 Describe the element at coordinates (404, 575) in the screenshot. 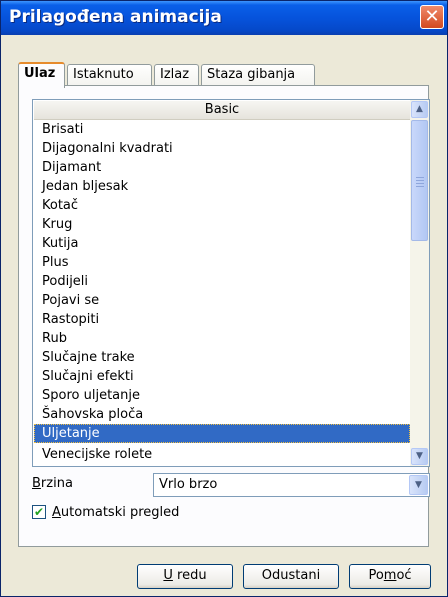

I see `help-label-post: oć` at that location.